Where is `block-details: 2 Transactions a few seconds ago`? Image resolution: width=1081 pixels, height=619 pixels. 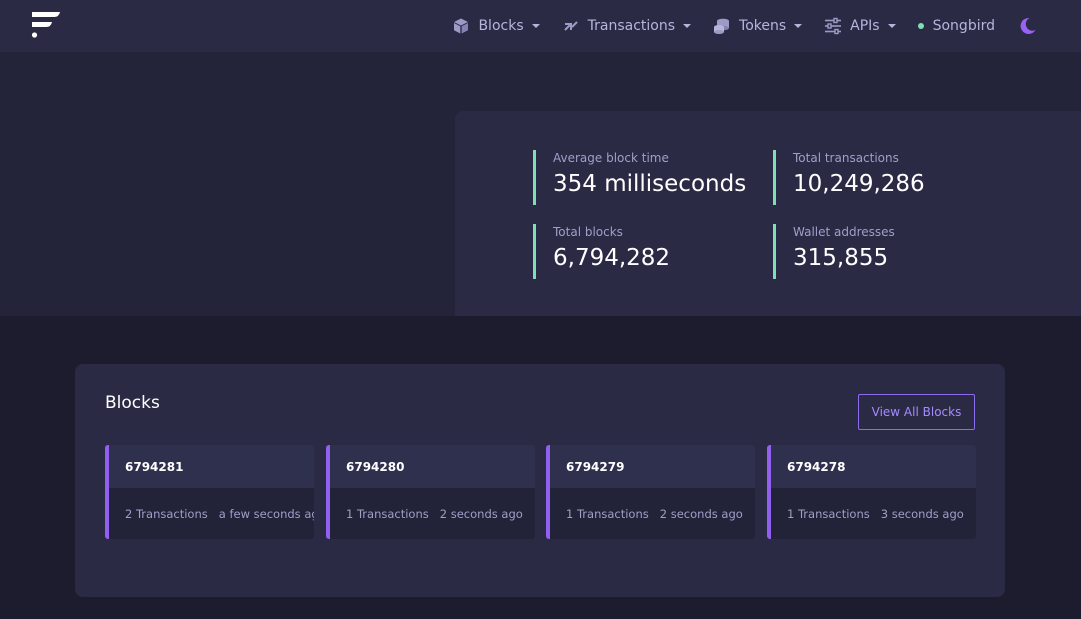 block-details: 2 Transactions a few seconds ago is located at coordinates (211, 513).